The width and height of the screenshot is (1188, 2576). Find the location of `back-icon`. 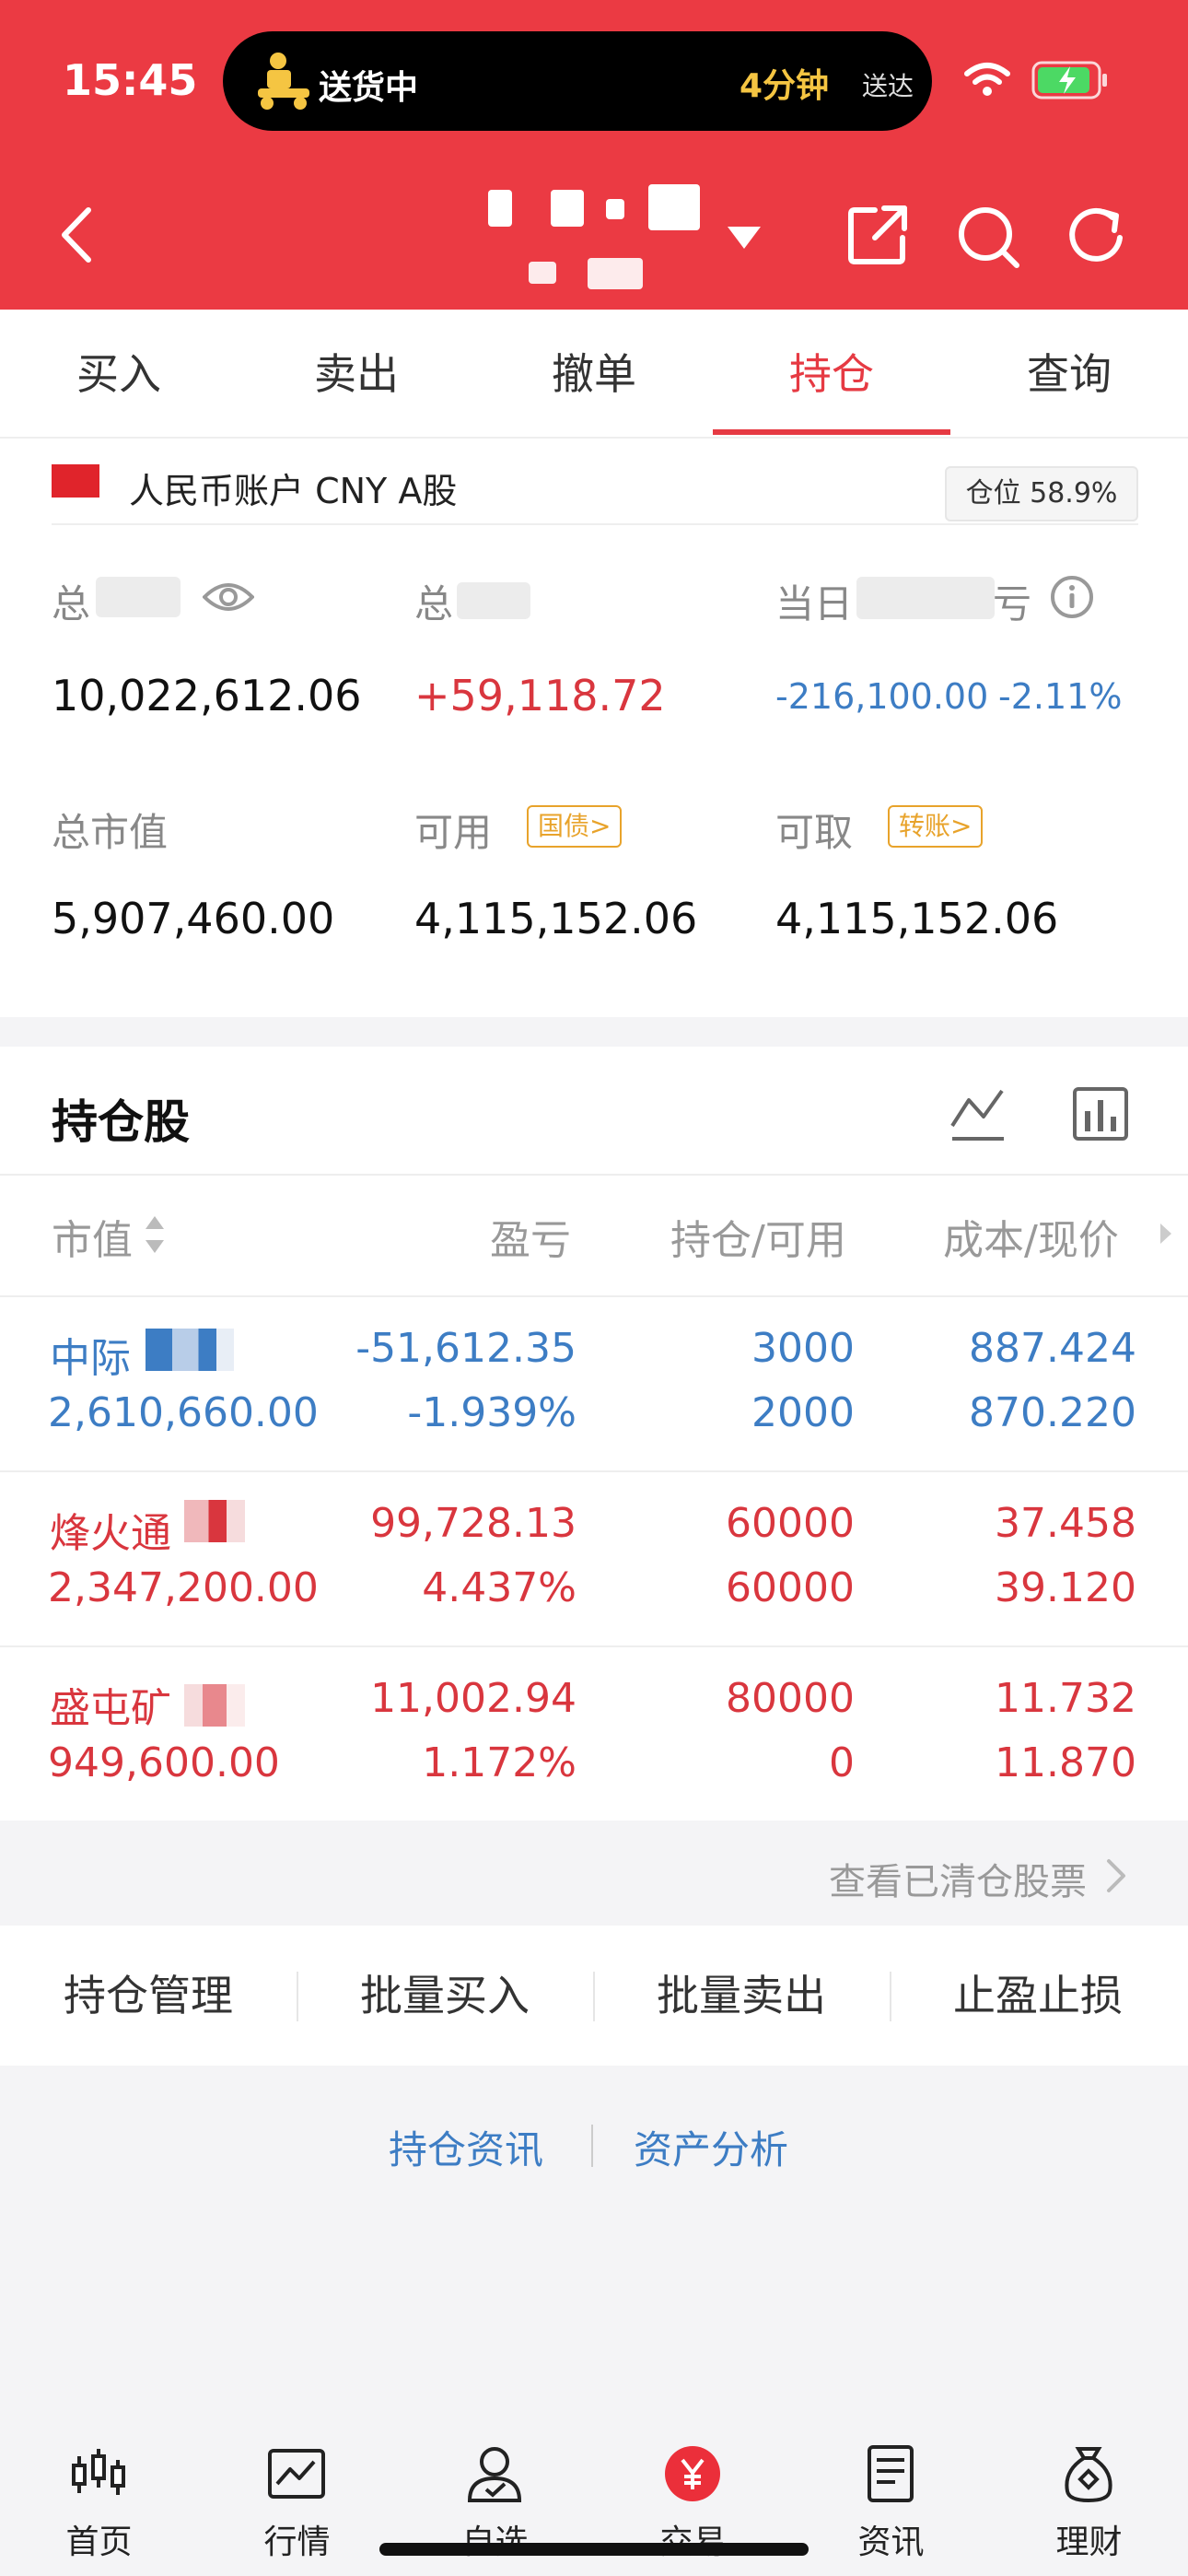

back-icon is located at coordinates (79, 235).